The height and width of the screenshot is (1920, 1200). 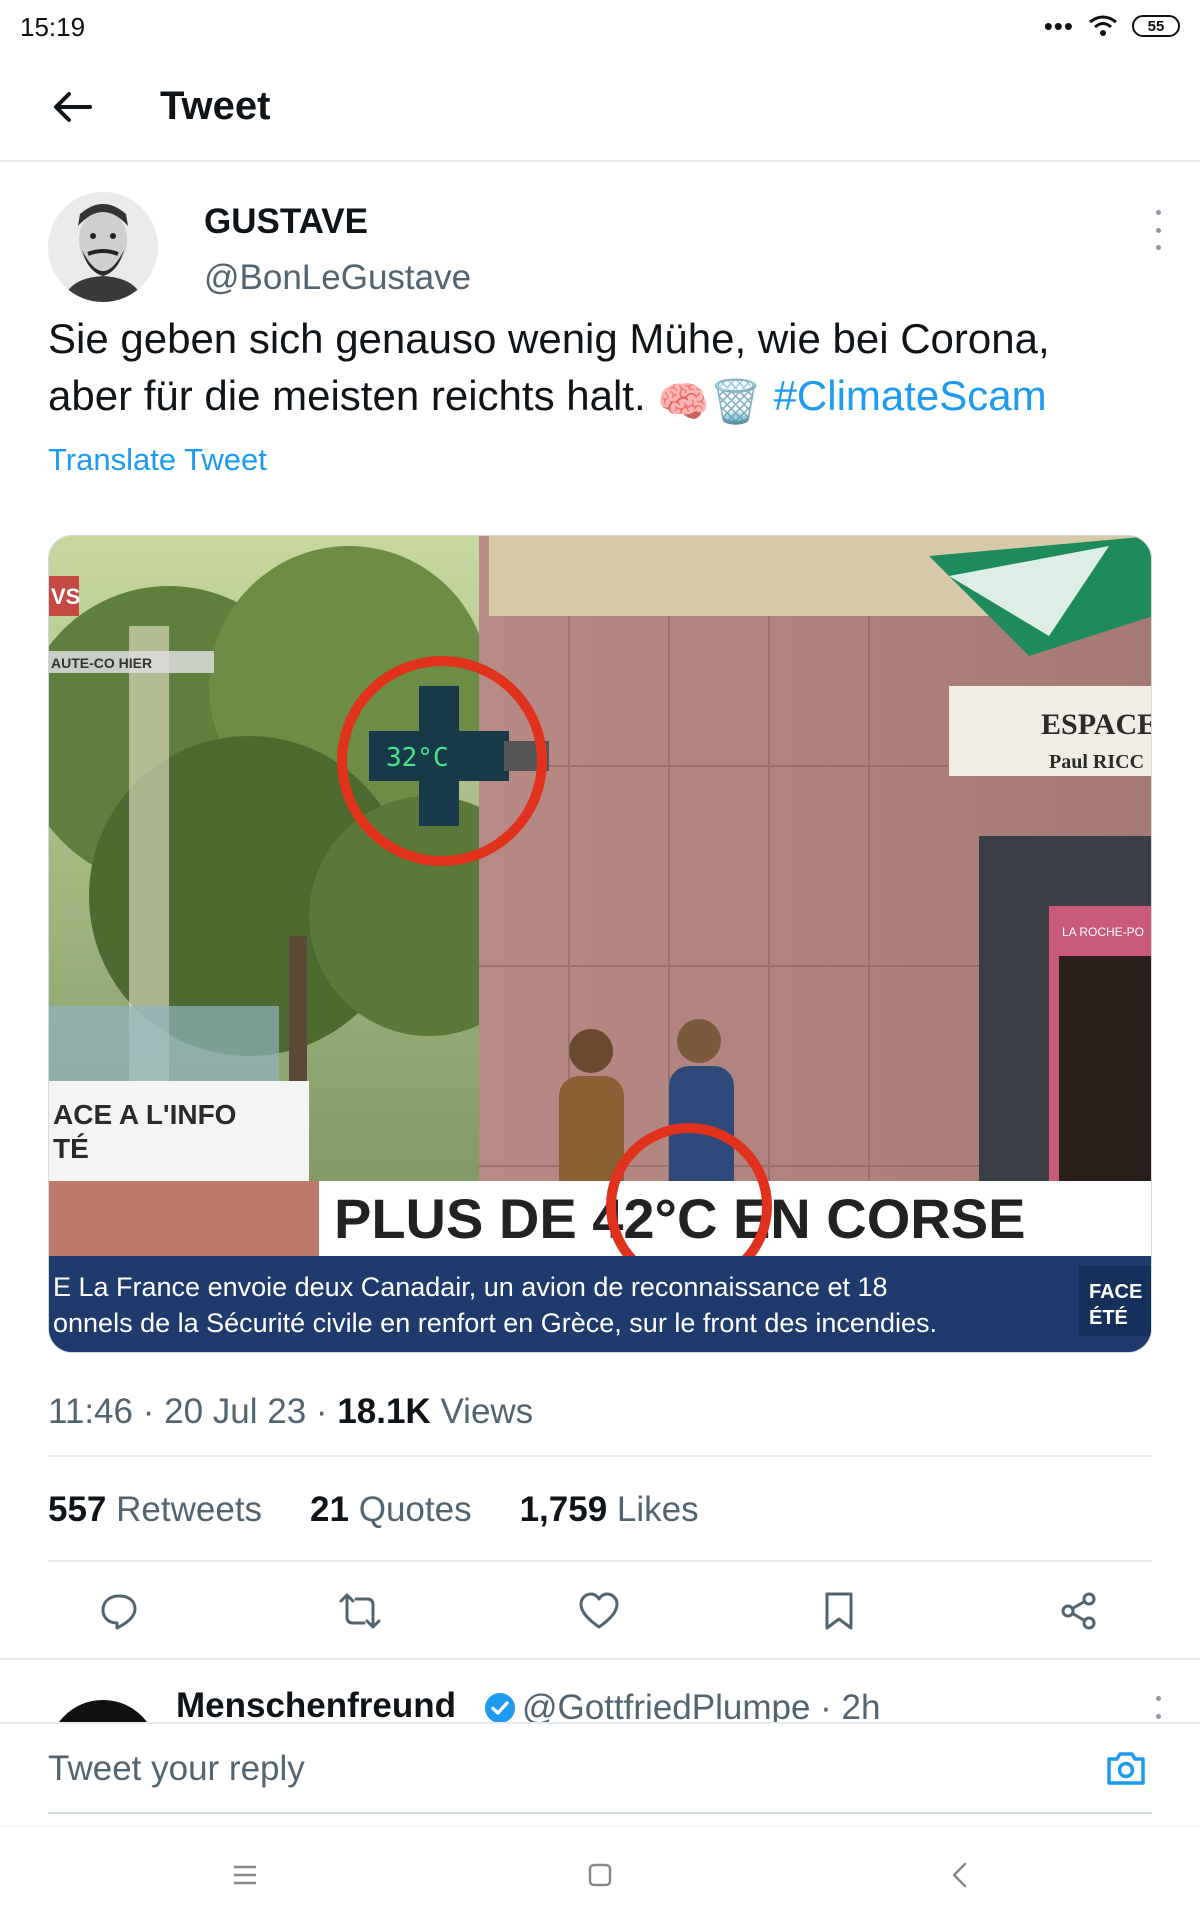 I want to click on like-icon, so click(x=599, y=1610).